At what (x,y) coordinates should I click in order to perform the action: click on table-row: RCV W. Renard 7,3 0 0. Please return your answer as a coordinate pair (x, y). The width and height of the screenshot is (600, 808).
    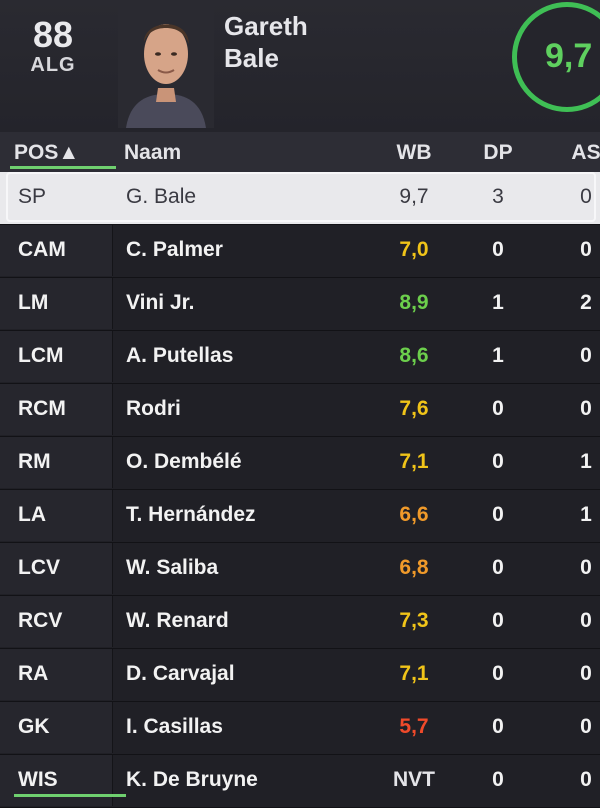
    Looking at the image, I should click on (300, 622).